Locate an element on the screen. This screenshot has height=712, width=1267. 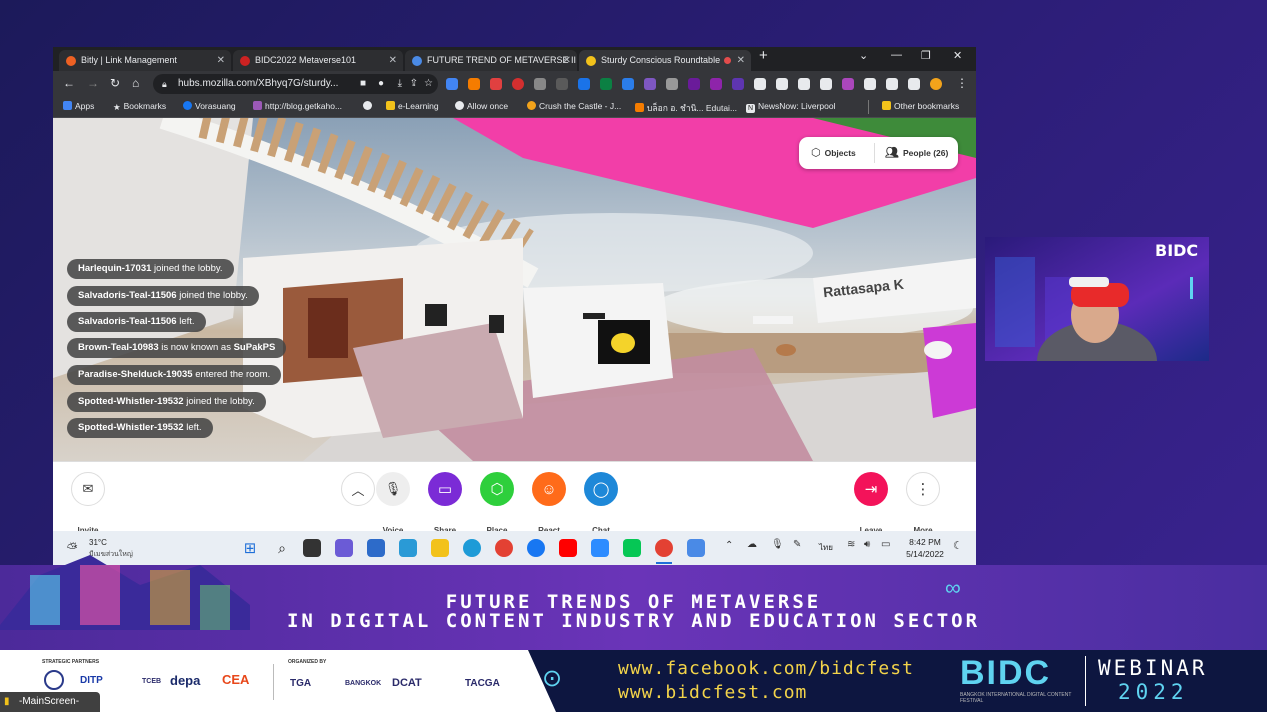
place-button: ⬡ Place is located at coordinates (497, 503).